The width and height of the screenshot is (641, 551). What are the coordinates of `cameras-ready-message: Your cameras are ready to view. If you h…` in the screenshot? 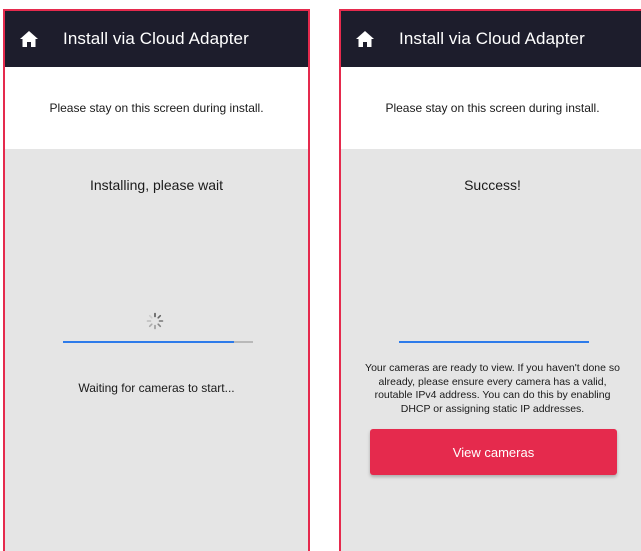 It's located at (492, 388).